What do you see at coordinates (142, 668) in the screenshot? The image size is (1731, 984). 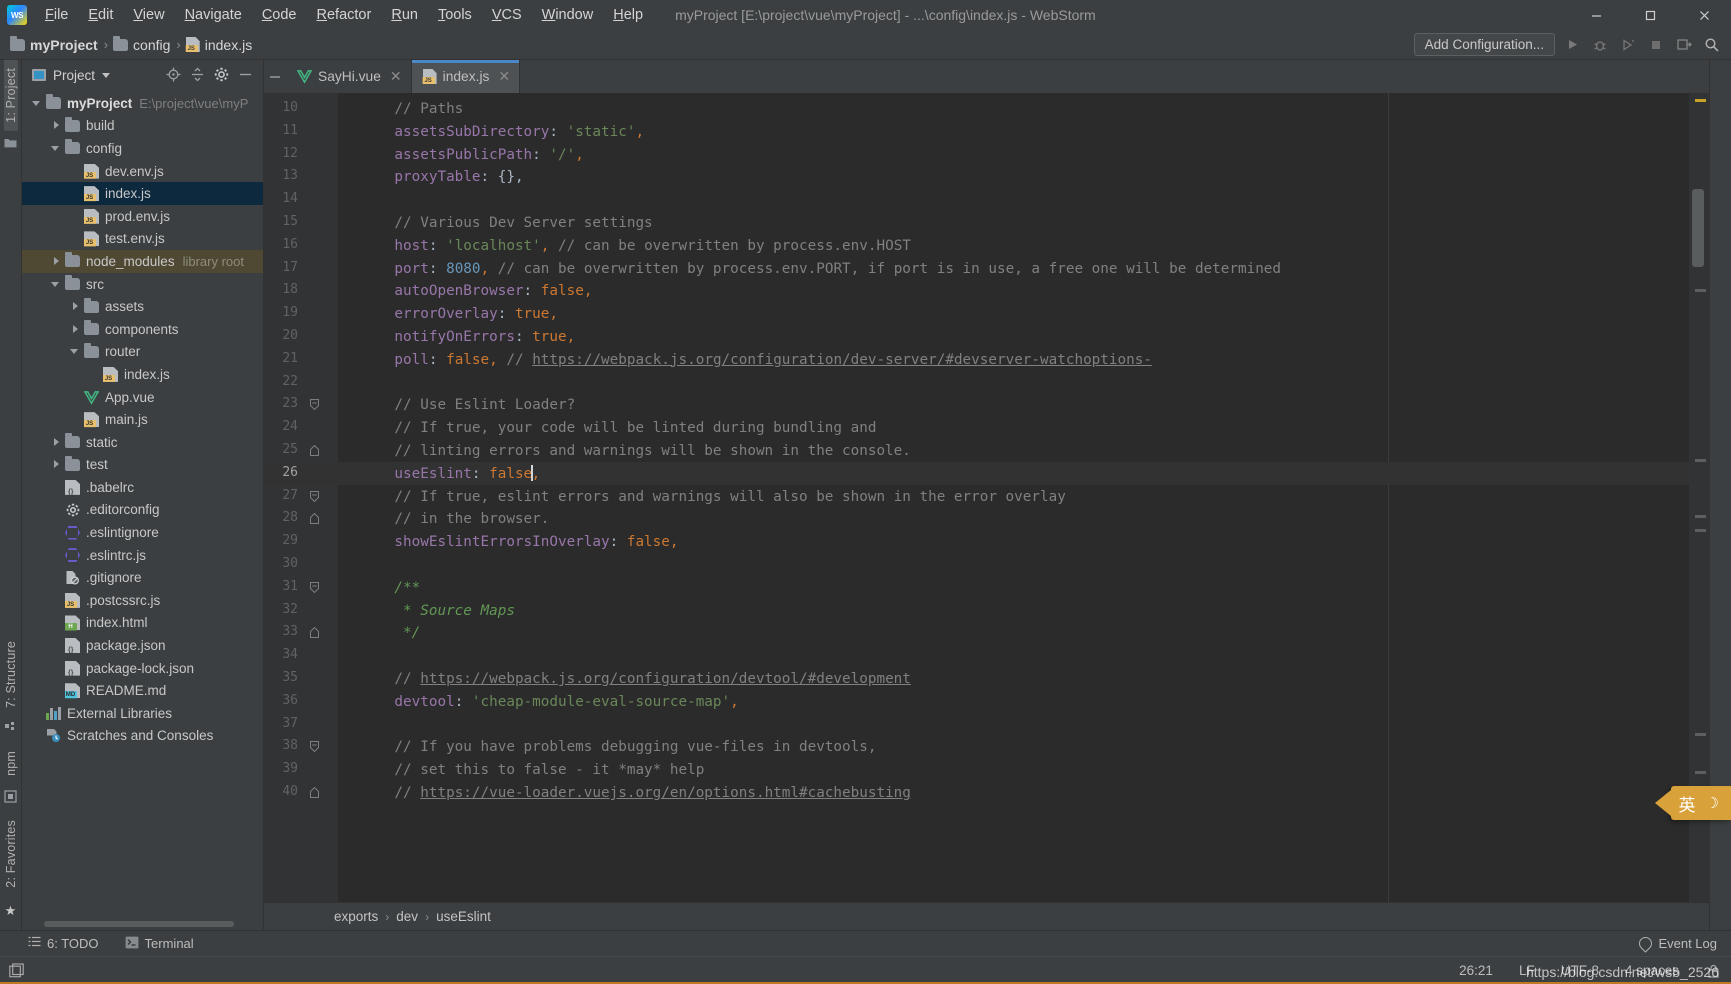 I see `tree-node-package-lock-json: package-lock.json` at bounding box center [142, 668].